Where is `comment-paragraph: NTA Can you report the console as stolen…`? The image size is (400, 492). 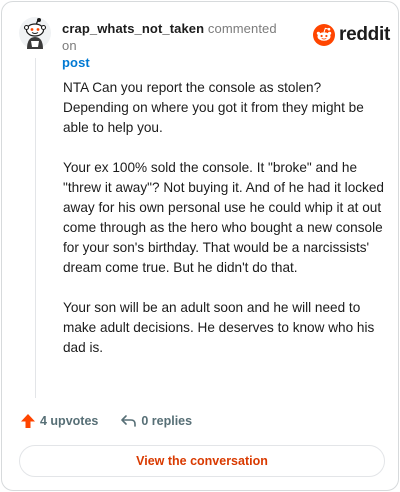 comment-paragraph: NTA Can you report the console as stolen… is located at coordinates (213, 107).